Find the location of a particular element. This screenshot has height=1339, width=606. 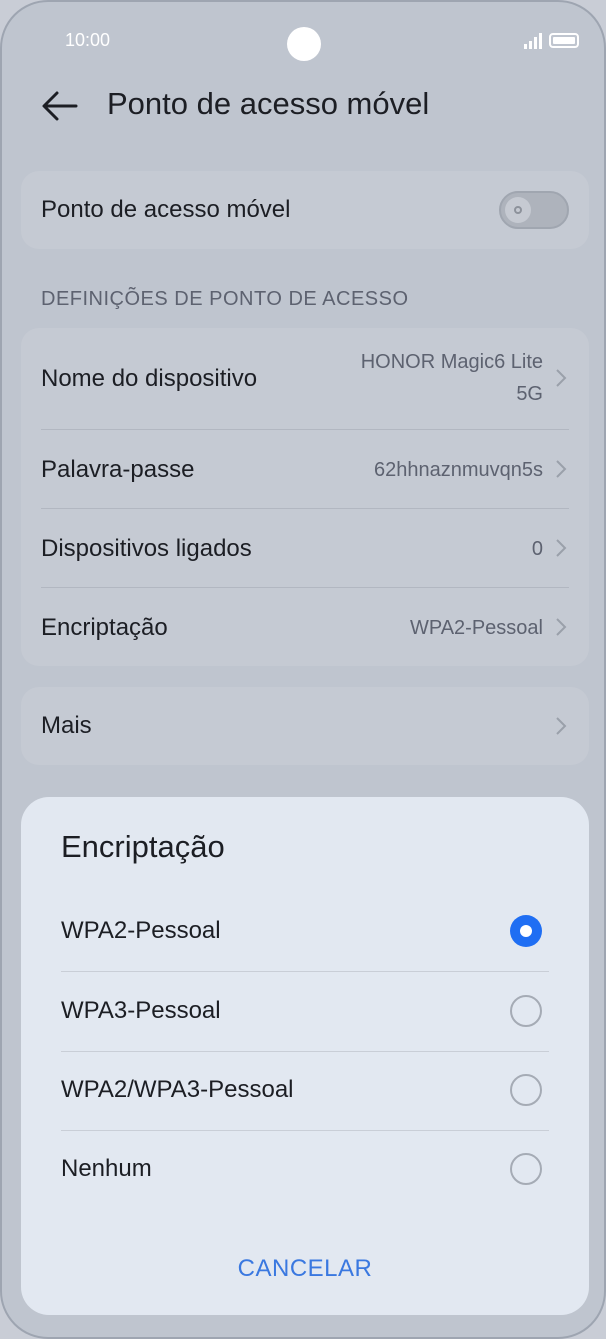

page-title: Ponto de acesso móvel is located at coordinates (268, 103).